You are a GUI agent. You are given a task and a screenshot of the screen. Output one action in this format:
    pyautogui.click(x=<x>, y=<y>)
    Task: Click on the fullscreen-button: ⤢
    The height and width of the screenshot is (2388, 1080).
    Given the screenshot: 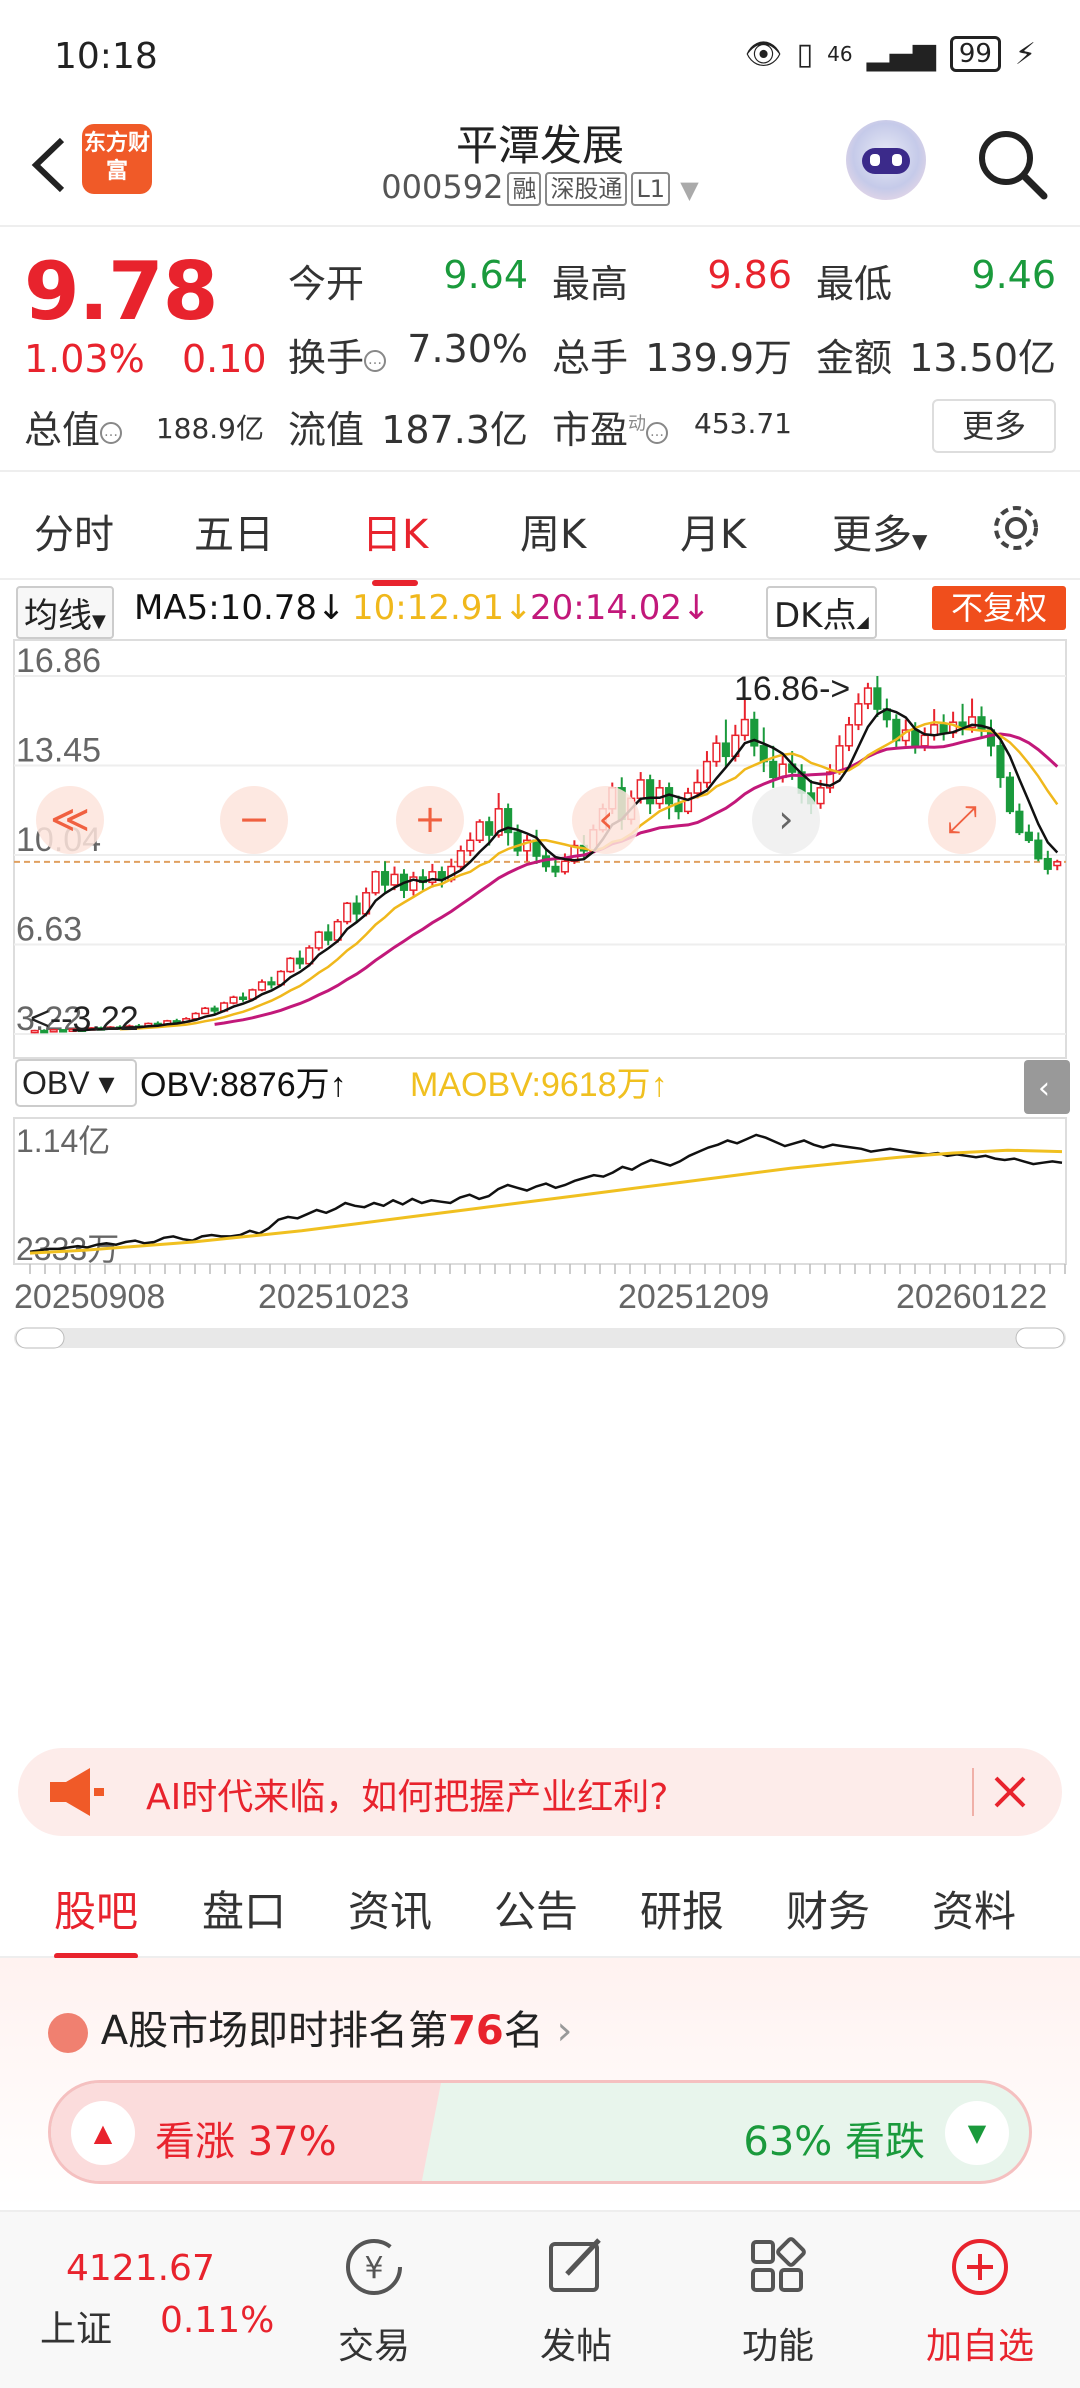 What is the action you would take?
    pyautogui.click(x=962, y=820)
    